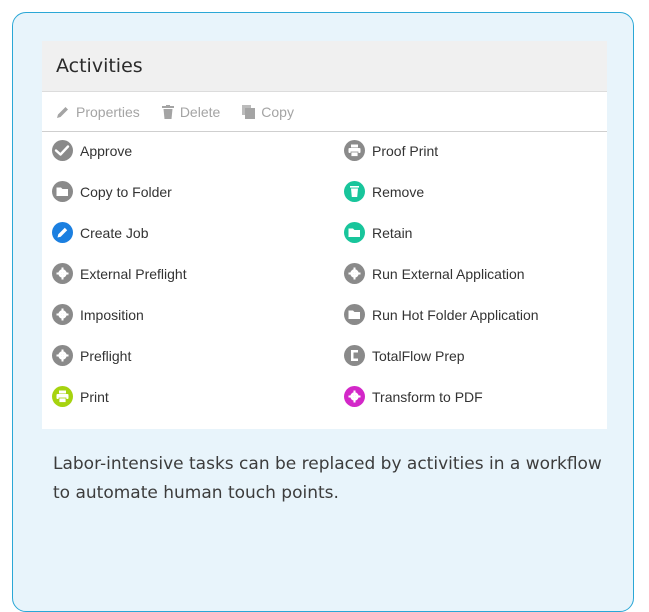 The image size is (649, 612). I want to click on activity-item: Run External Application, so click(434, 273).